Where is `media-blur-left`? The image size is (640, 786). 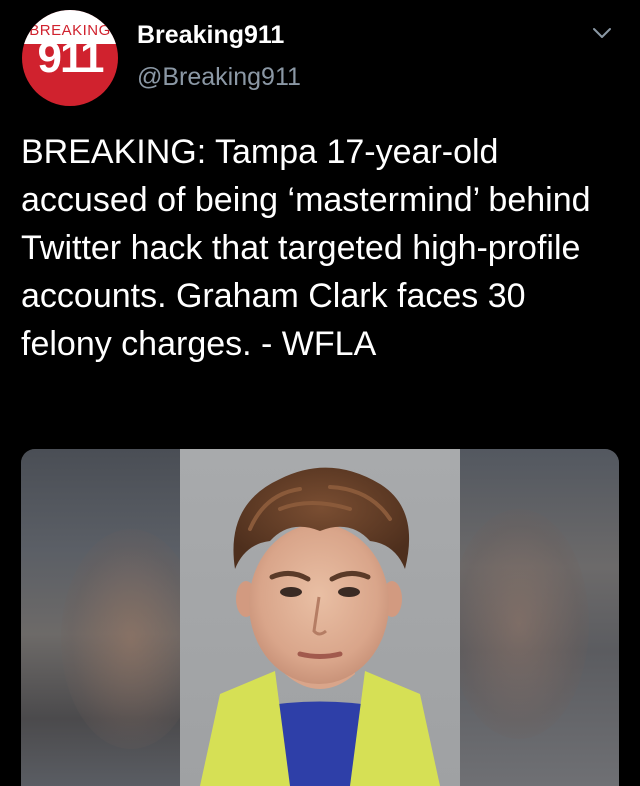 media-blur-left is located at coordinates (111, 617).